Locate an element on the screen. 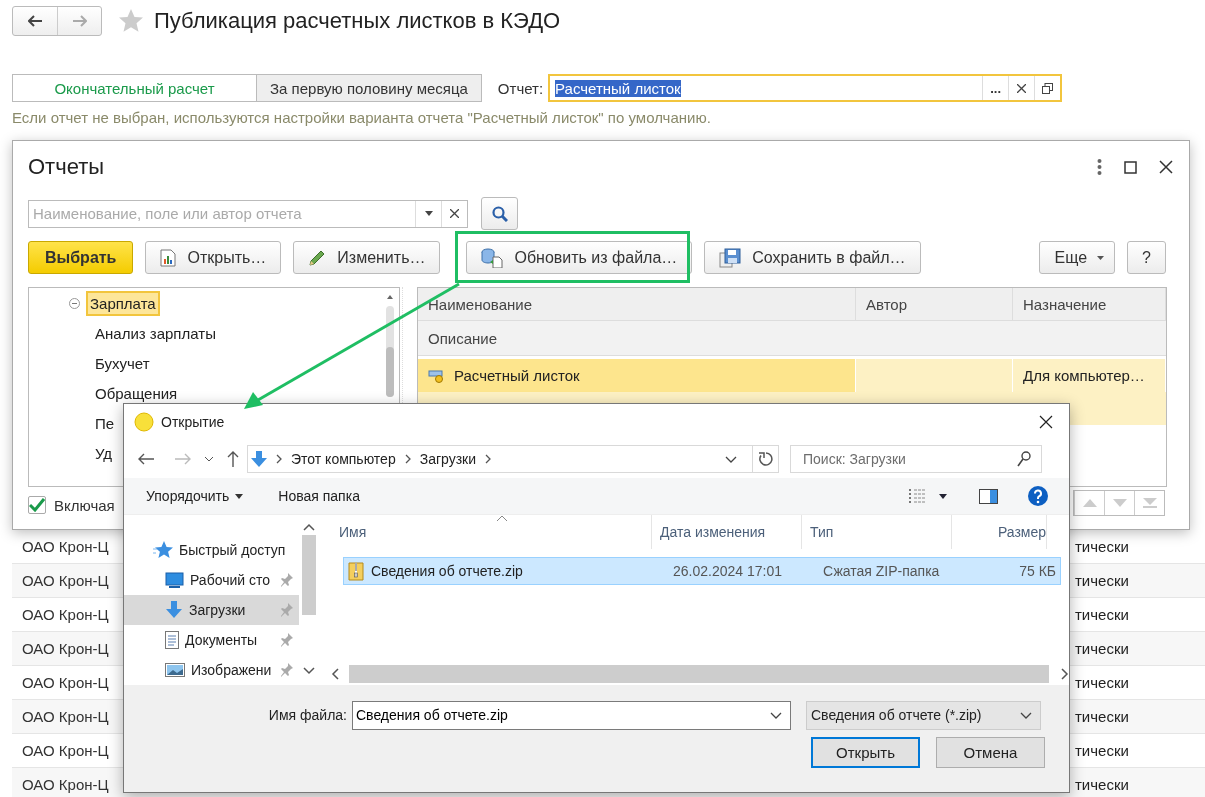 This screenshot has height=797, width=1205. view-options-button is located at coordinates (917, 496).